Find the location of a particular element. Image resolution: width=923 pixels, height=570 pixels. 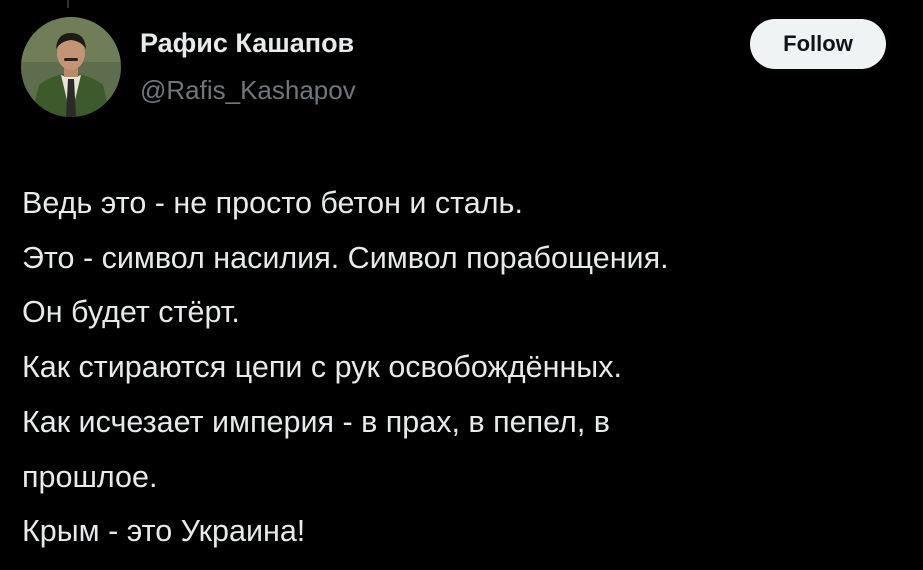

tweet-line: Как стираются цепи с рук освобождённых. is located at coordinates (322, 367).